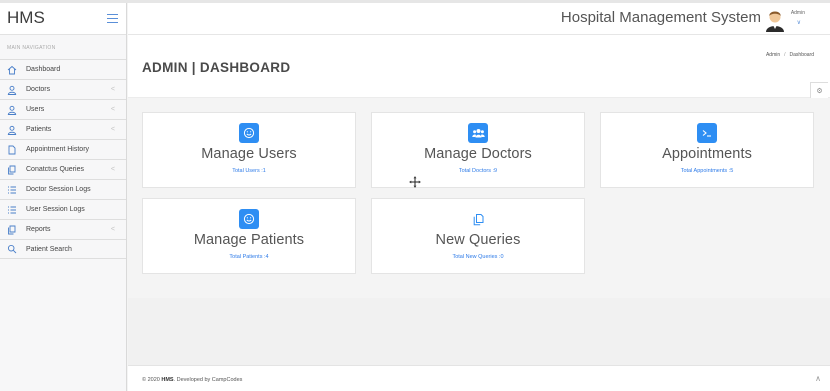 The width and height of the screenshot is (830, 391). Describe the element at coordinates (12, 70) in the screenshot. I see `home-icon` at that location.